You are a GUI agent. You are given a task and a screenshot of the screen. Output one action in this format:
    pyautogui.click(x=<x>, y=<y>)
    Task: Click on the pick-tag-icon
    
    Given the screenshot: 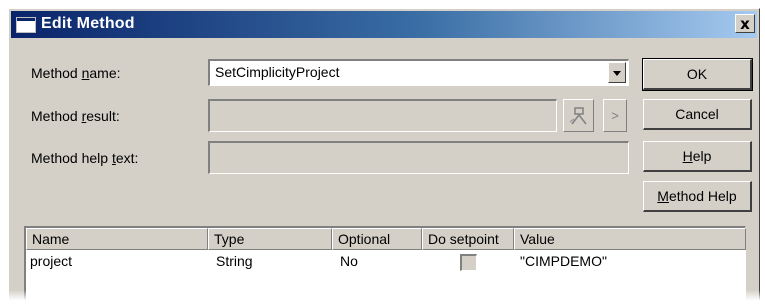 What is the action you would take?
    pyautogui.click(x=578, y=115)
    